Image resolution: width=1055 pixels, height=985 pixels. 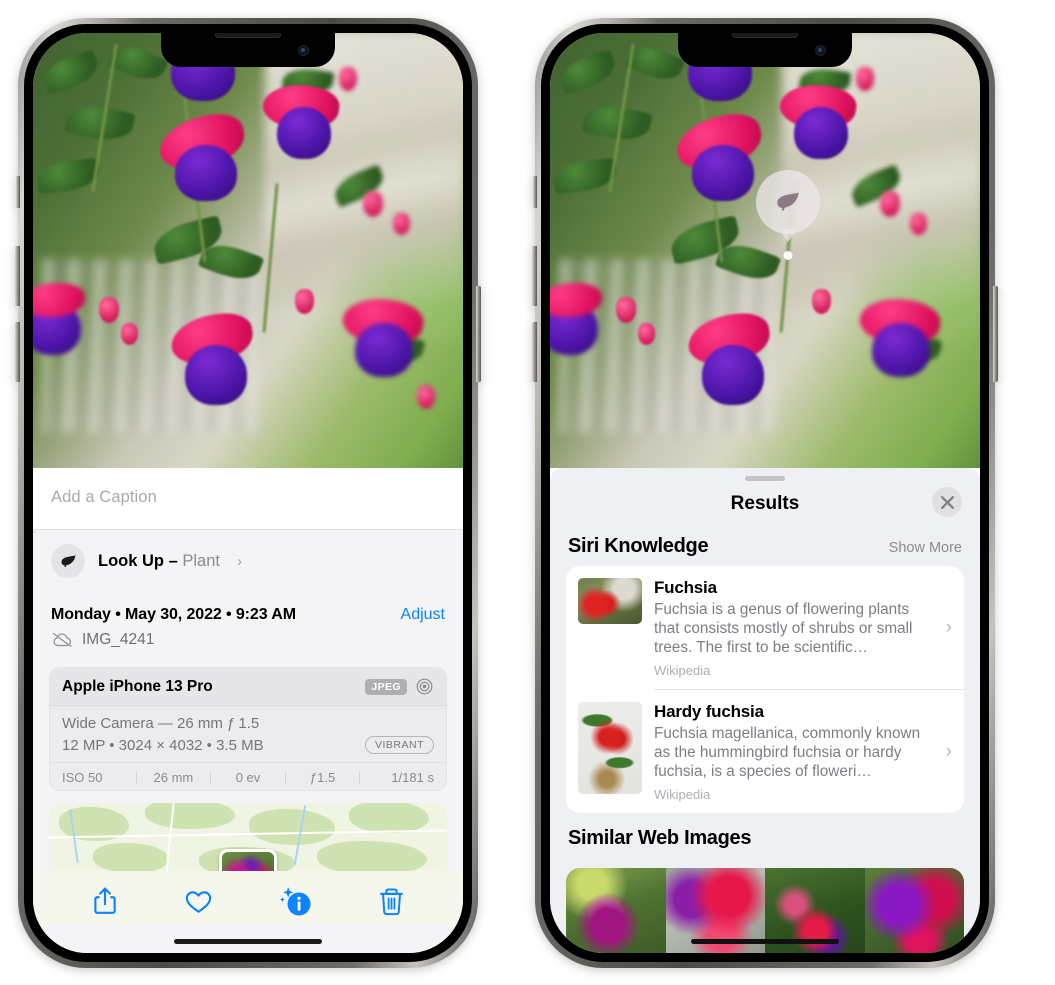 I want to click on exif-shutter: 1/181 s, so click(x=412, y=778).